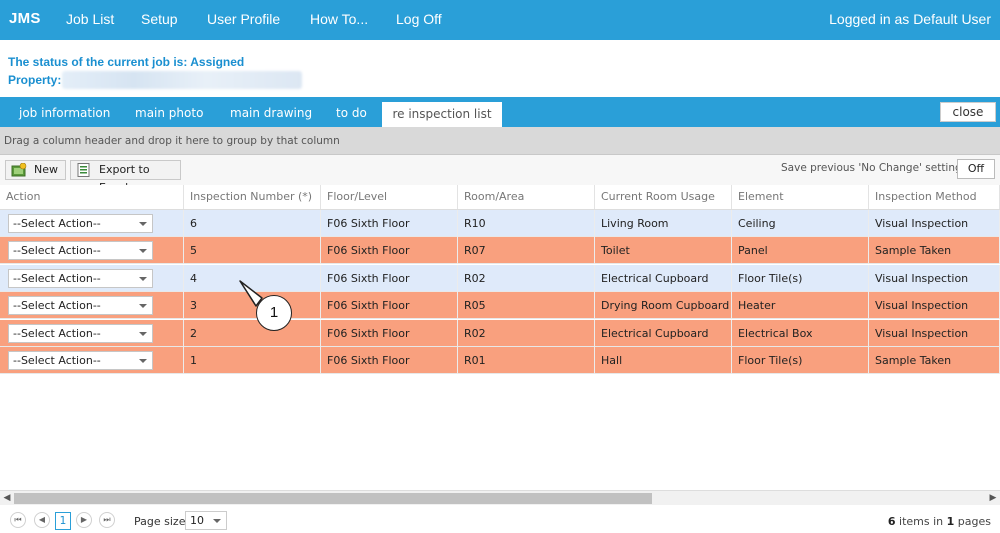 Image resolution: width=1000 pixels, height=533 pixels. I want to click on nav-user-profile: User Profile, so click(243, 19).